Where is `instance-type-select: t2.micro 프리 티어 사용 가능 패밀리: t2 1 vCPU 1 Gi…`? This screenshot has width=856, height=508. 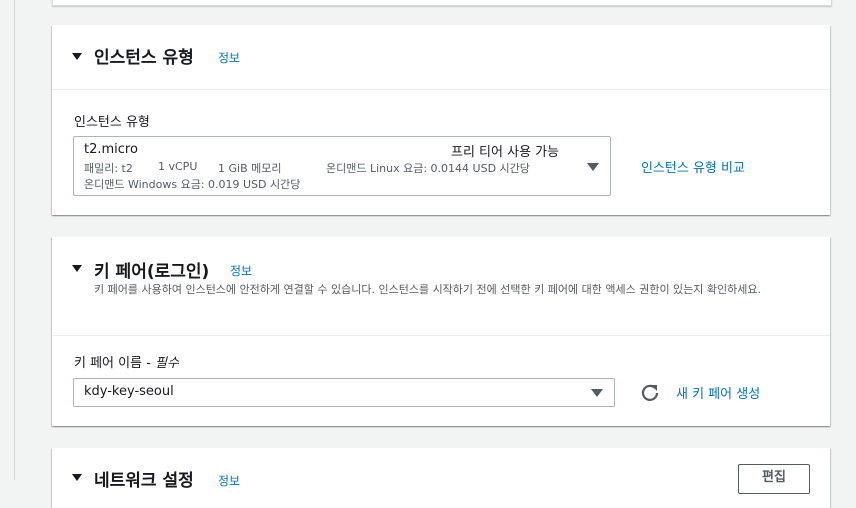 instance-type-select: t2.micro 프리 티어 사용 가능 패밀리: t2 1 vCPU 1 Gi… is located at coordinates (342, 166).